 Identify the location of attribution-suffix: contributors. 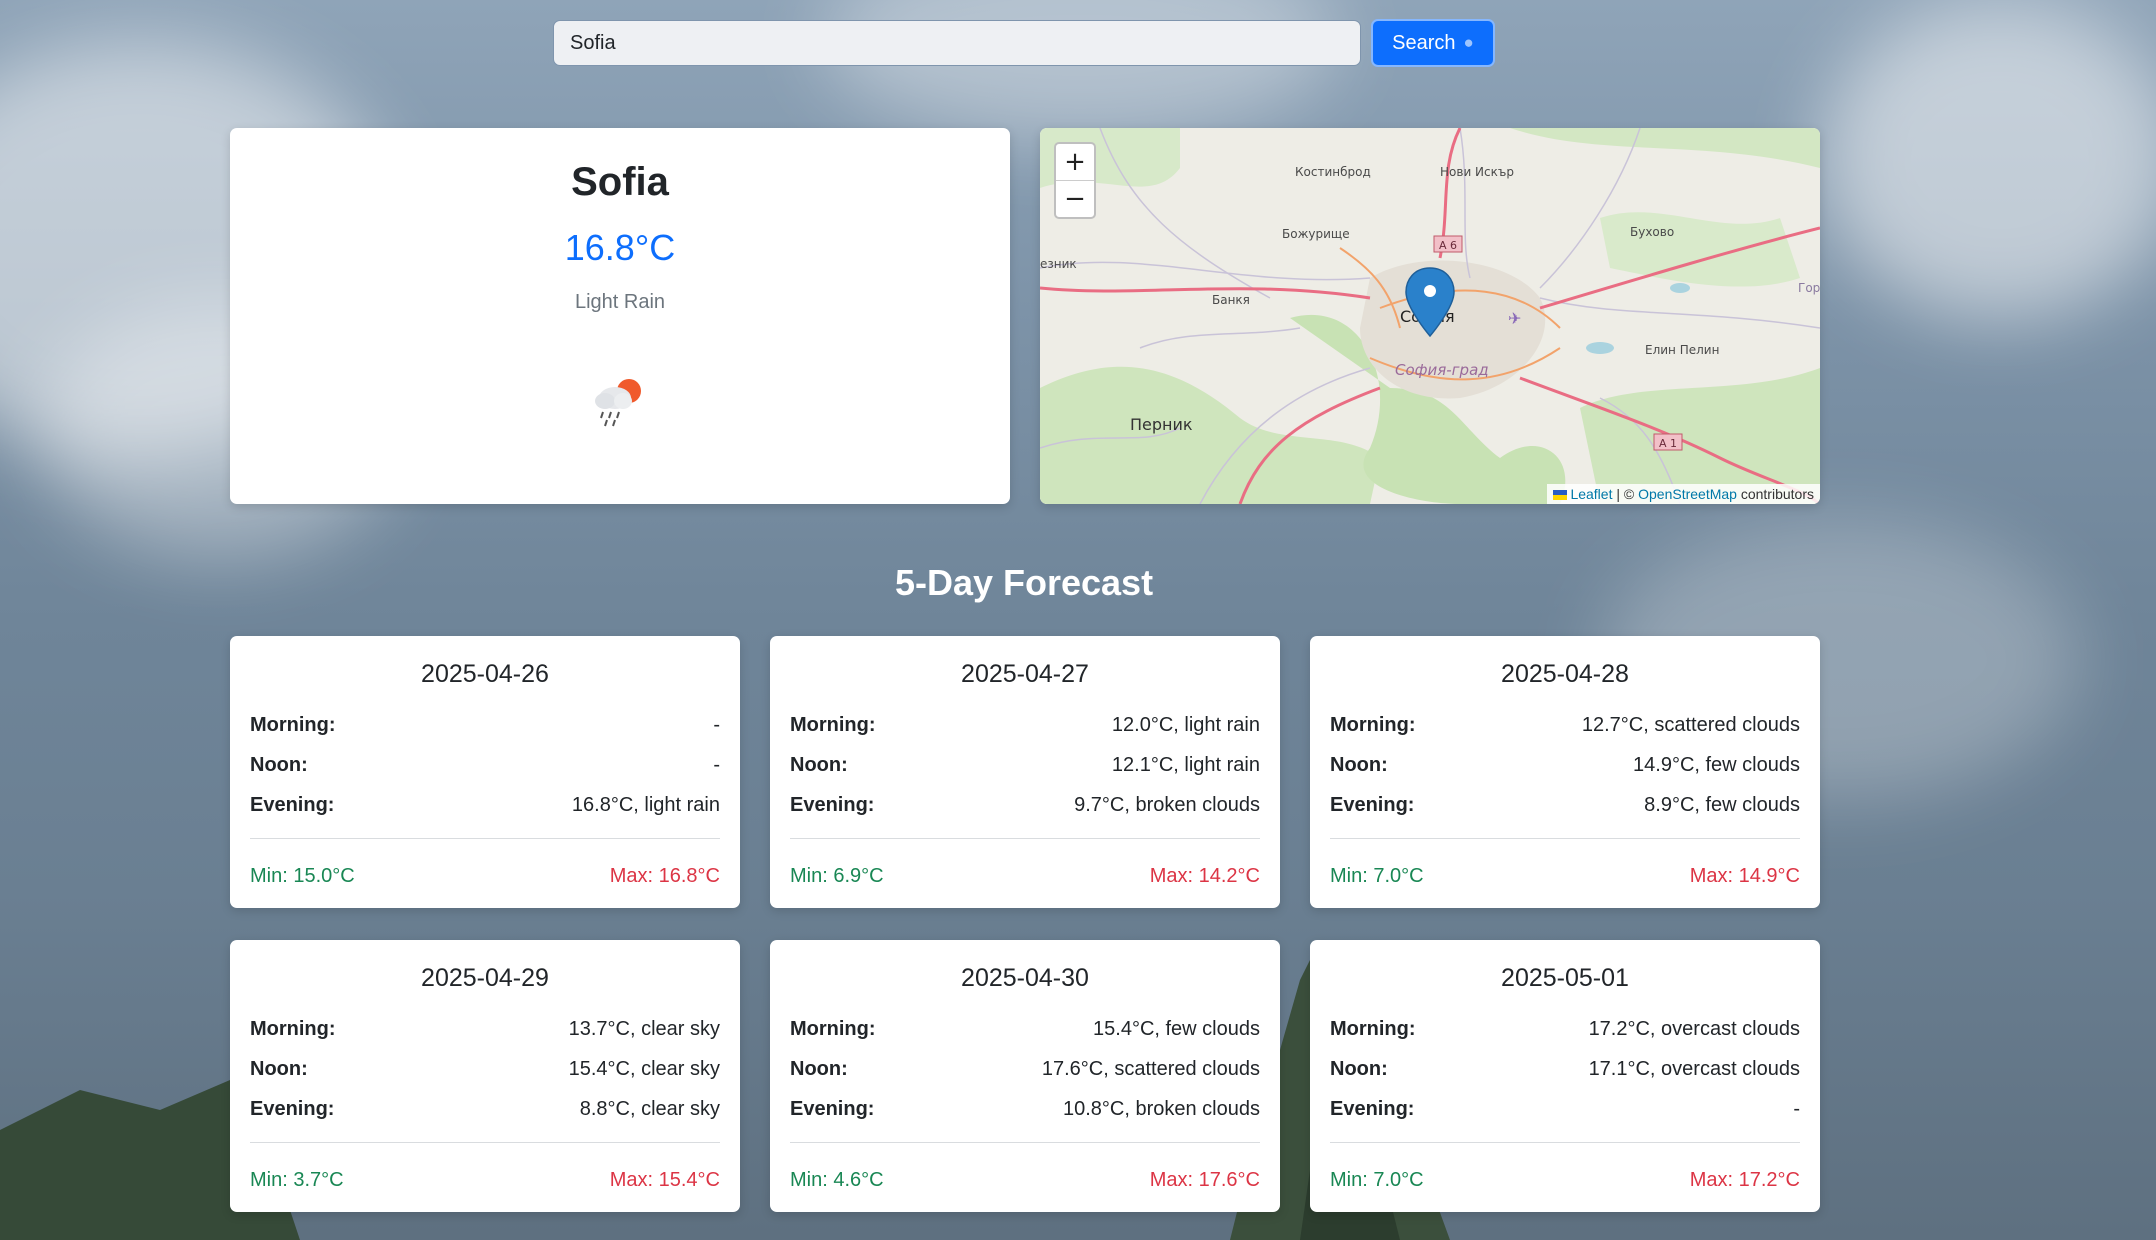
(1777, 494).